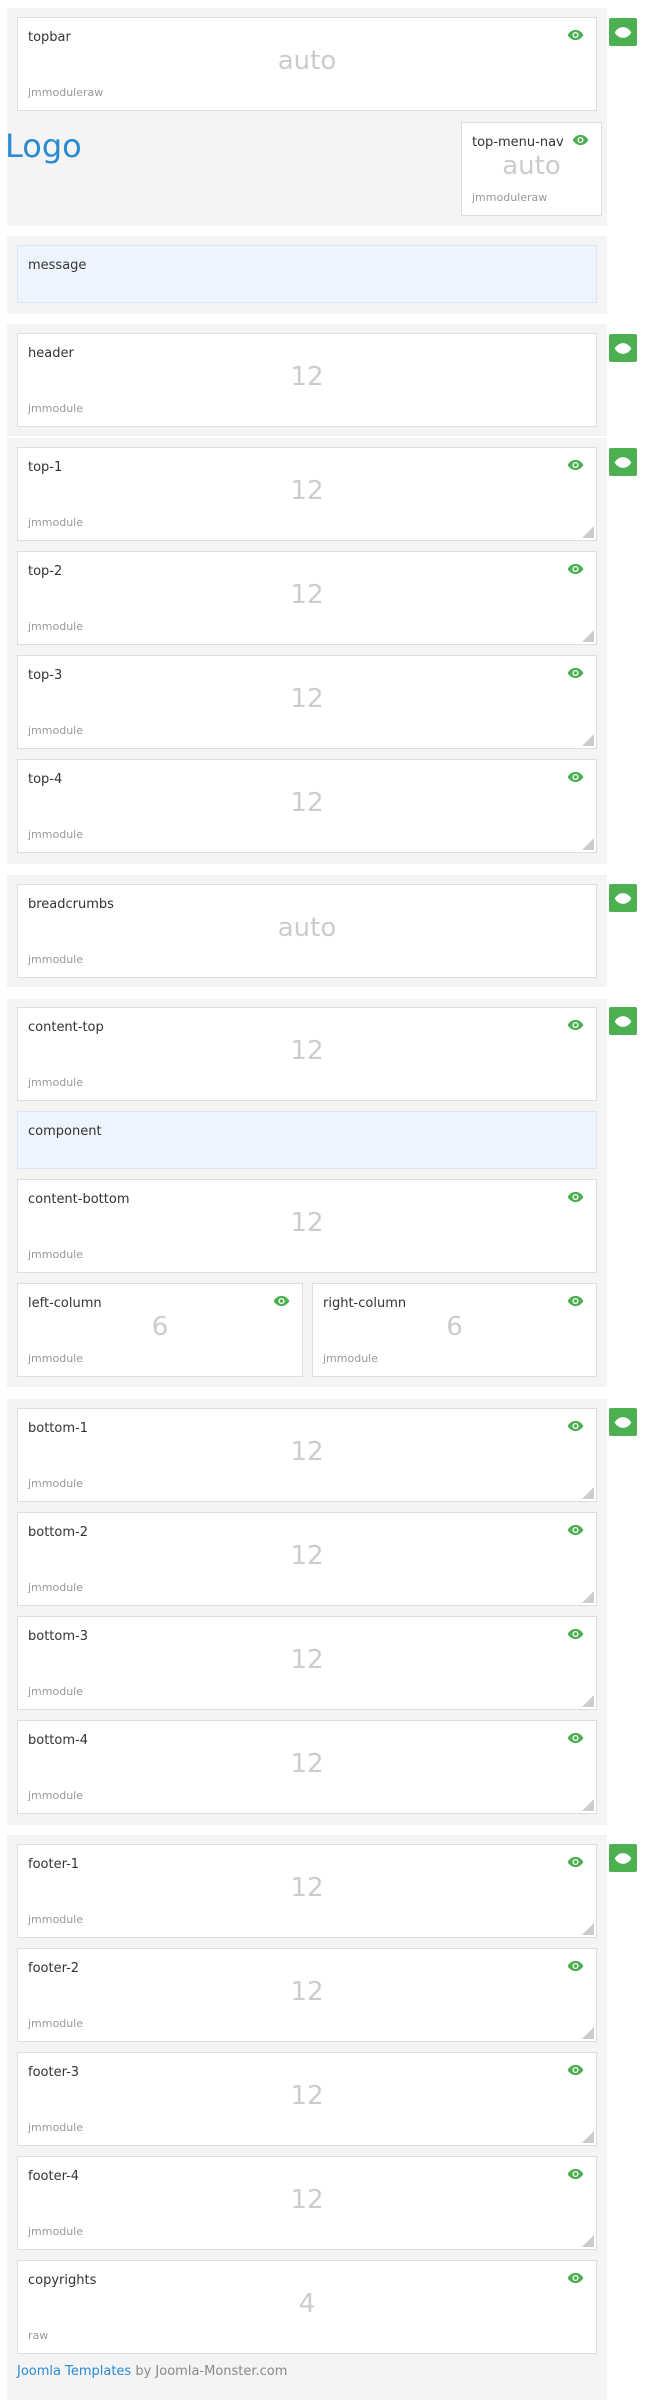 Image resolution: width=649 pixels, height=2400 pixels. I want to click on position-bottom-3: bottom-3 12 jmmodule, so click(307, 1663).